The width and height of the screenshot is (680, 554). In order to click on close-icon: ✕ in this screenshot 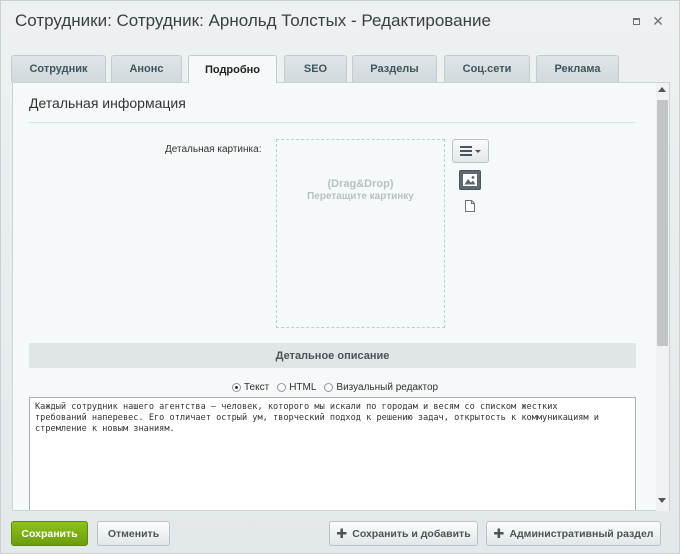, I will do `click(658, 21)`.